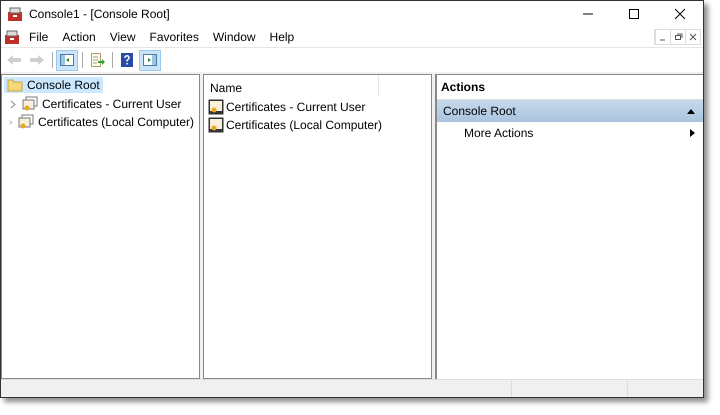 The height and width of the screenshot is (415, 720). What do you see at coordinates (127, 60) in the screenshot?
I see `help-icon` at bounding box center [127, 60].